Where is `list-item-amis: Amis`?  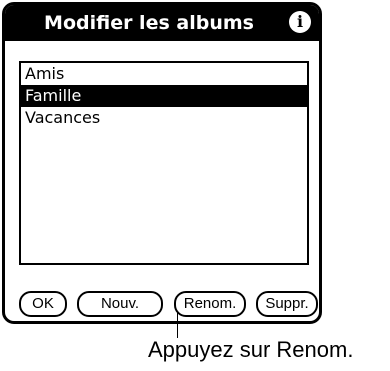
list-item-amis: Amis is located at coordinates (164, 74).